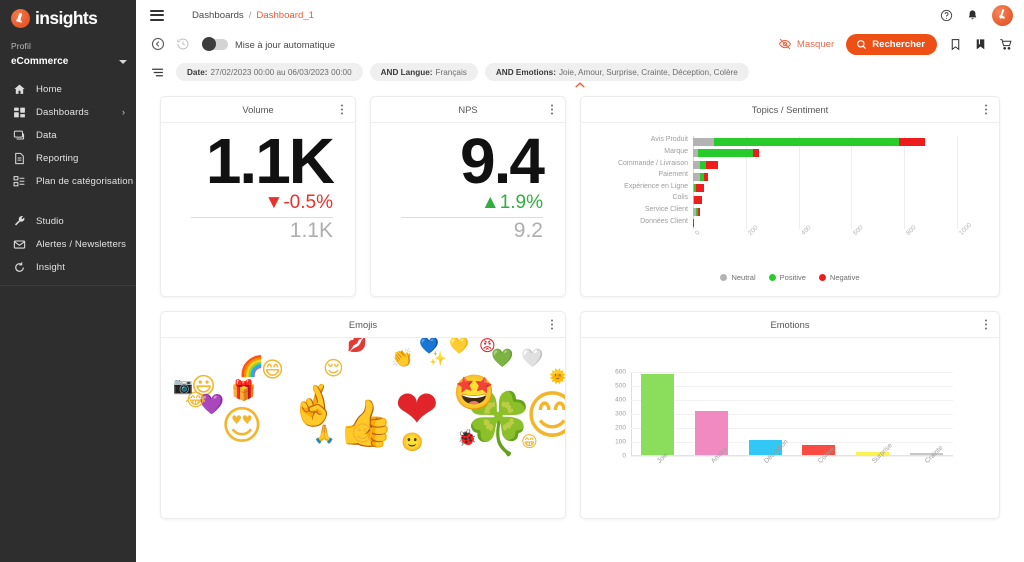 The image size is (1024, 562). What do you see at coordinates (580, 86) in the screenshot?
I see `chevron-up-icon` at bounding box center [580, 86].